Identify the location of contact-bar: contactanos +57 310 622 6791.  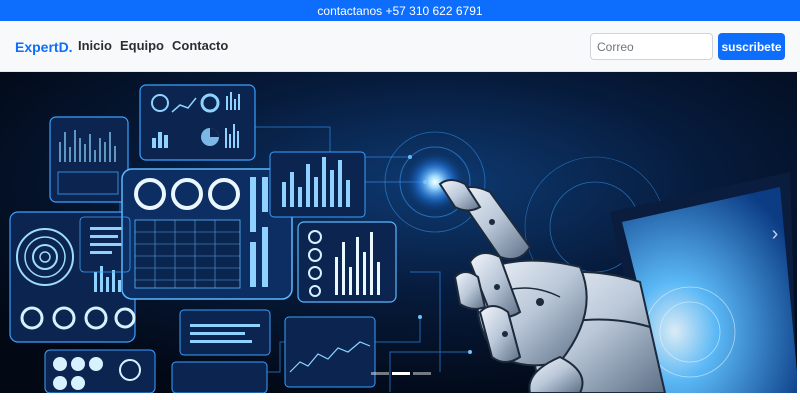
(400, 10).